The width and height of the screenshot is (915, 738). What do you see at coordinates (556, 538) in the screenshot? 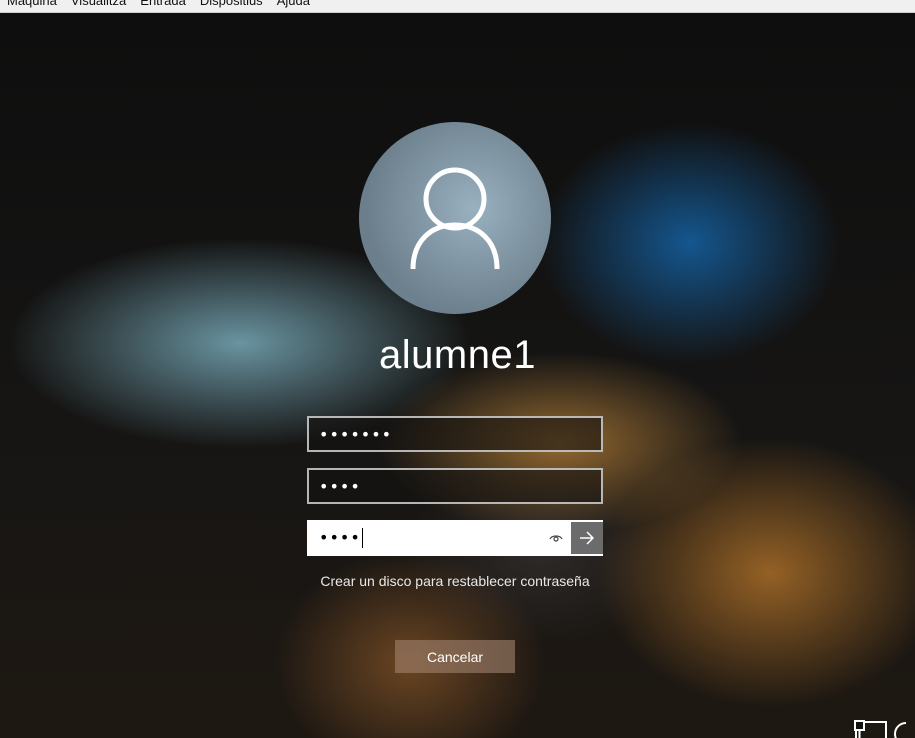
I see `eye-icon` at bounding box center [556, 538].